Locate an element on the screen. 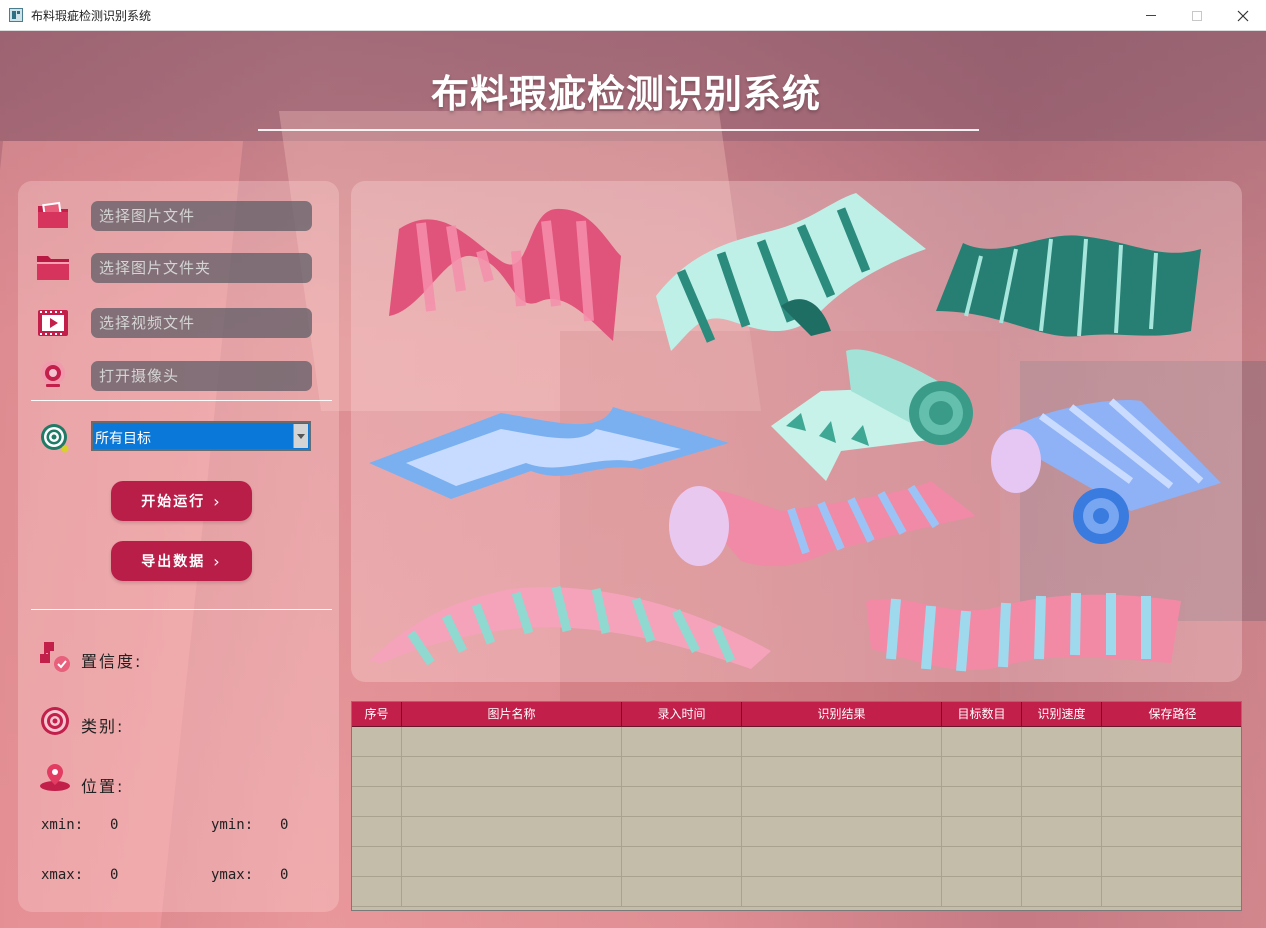  position-label: 位置: is located at coordinates (103, 786).